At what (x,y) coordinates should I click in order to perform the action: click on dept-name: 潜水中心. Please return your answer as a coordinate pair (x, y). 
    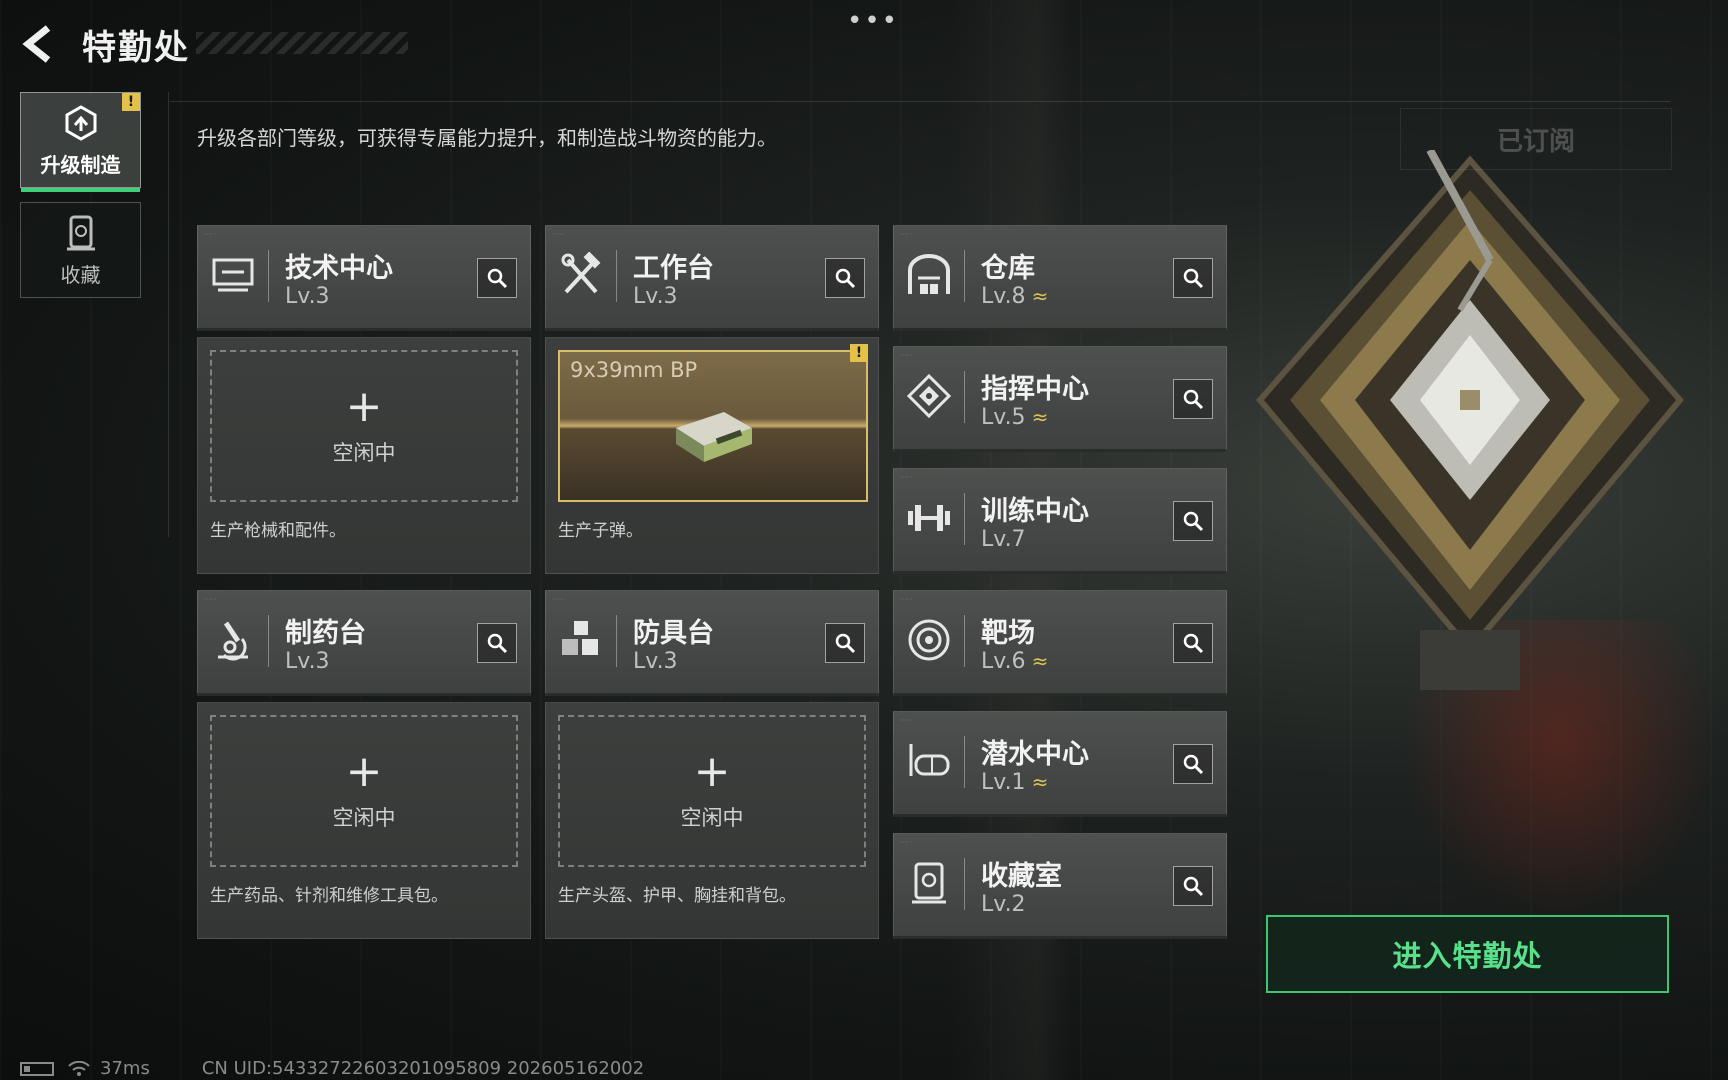
    Looking at the image, I should click on (1035, 754).